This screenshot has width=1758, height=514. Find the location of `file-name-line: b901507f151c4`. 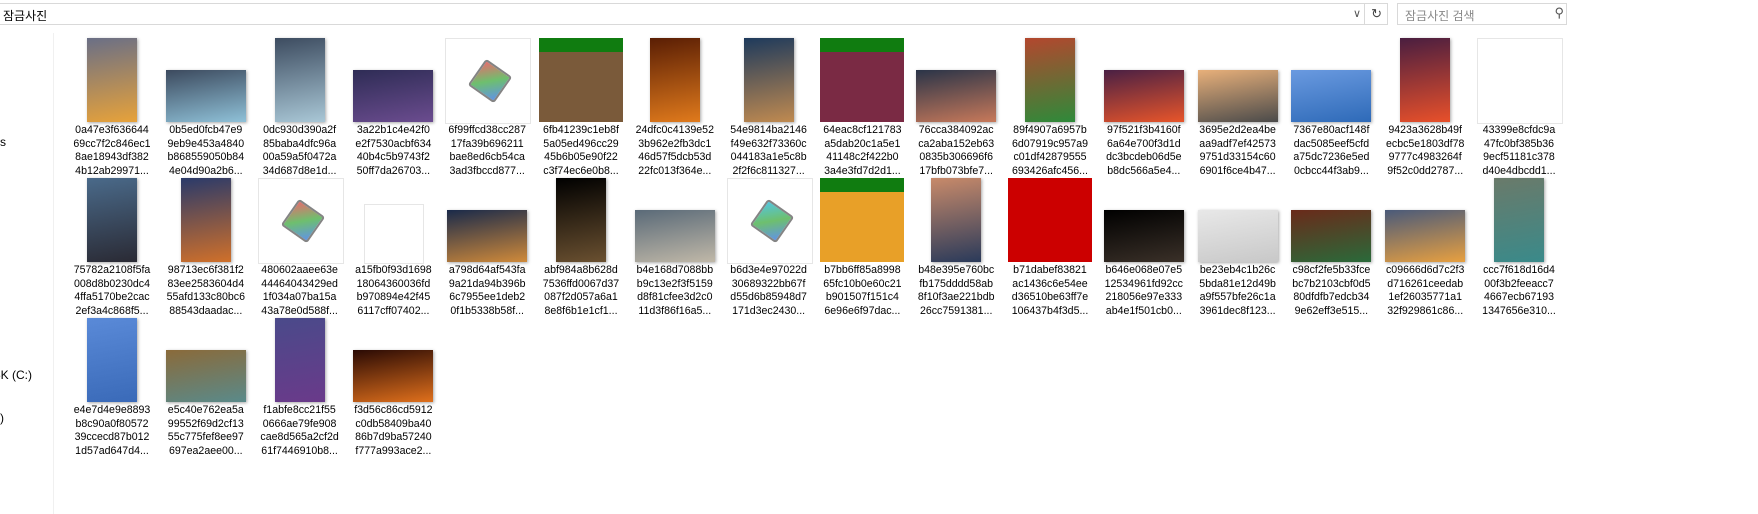

file-name-line: b901507f151c4 is located at coordinates (862, 297).